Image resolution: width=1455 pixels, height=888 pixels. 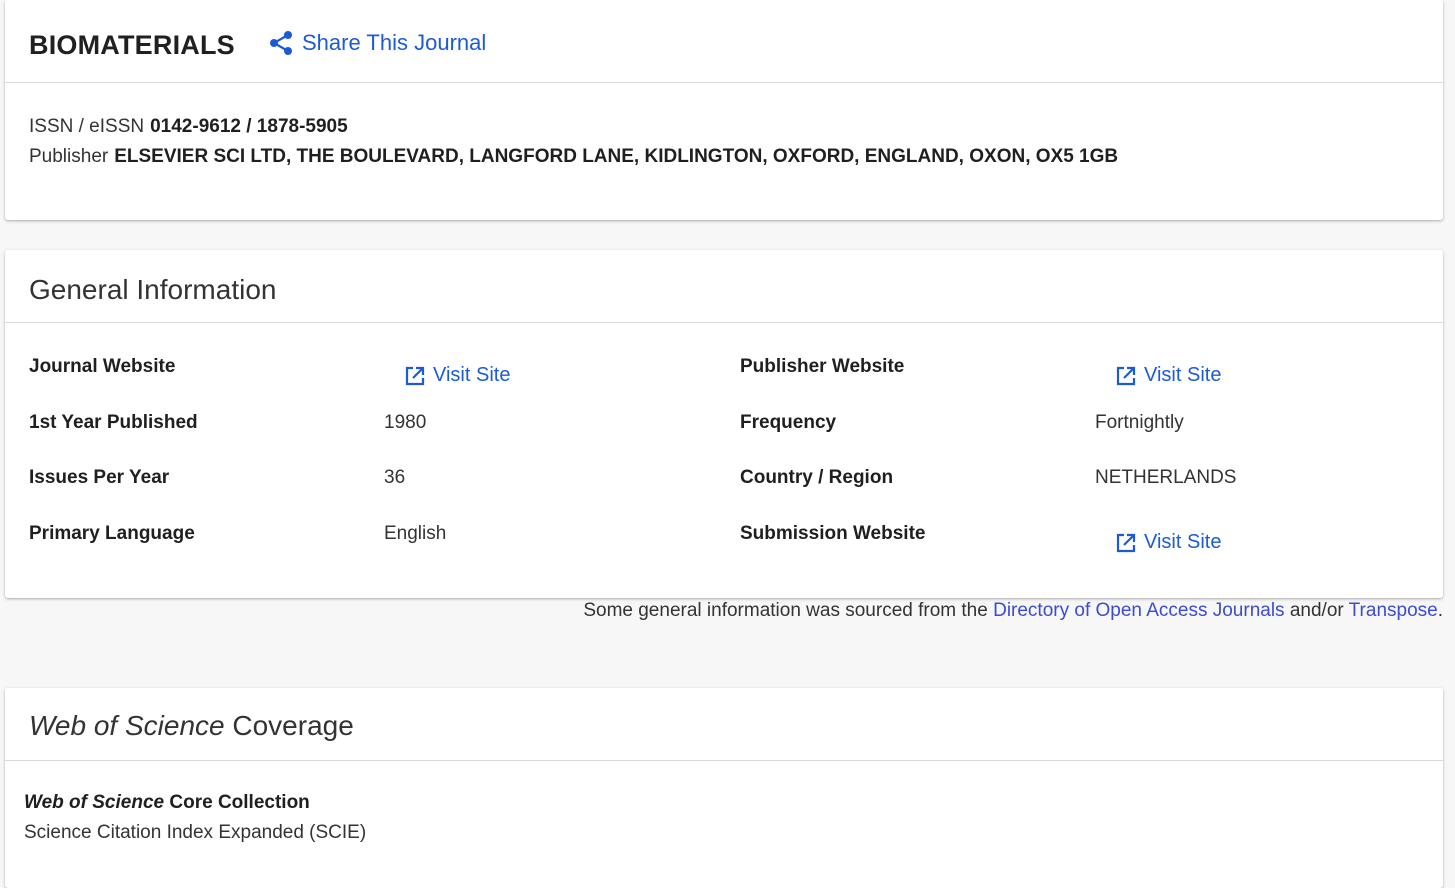 I want to click on submission-website-label: Submission Website, so click(x=833, y=533).